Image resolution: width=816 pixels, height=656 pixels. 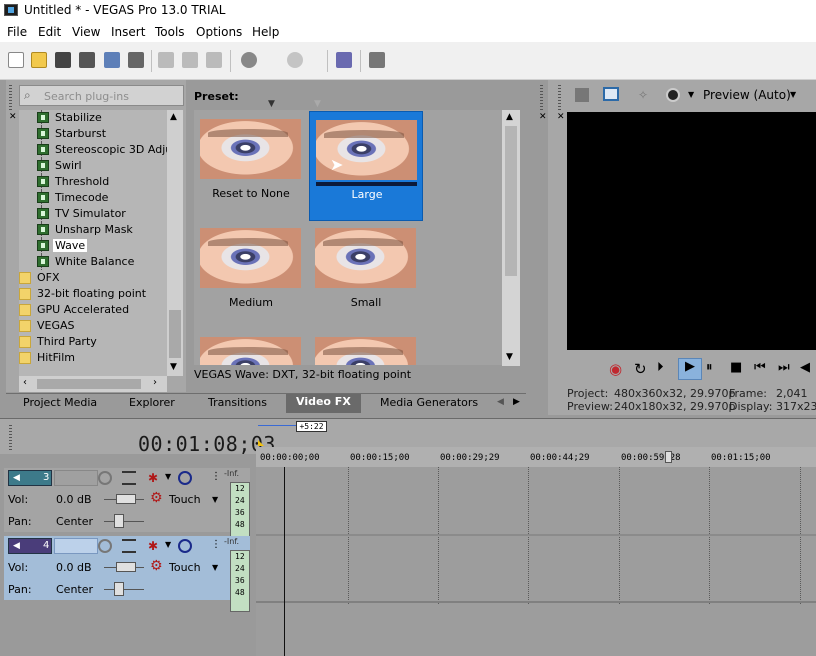 What do you see at coordinates (60, 402) in the screenshot?
I see `tab-project-media: Project Media` at bounding box center [60, 402].